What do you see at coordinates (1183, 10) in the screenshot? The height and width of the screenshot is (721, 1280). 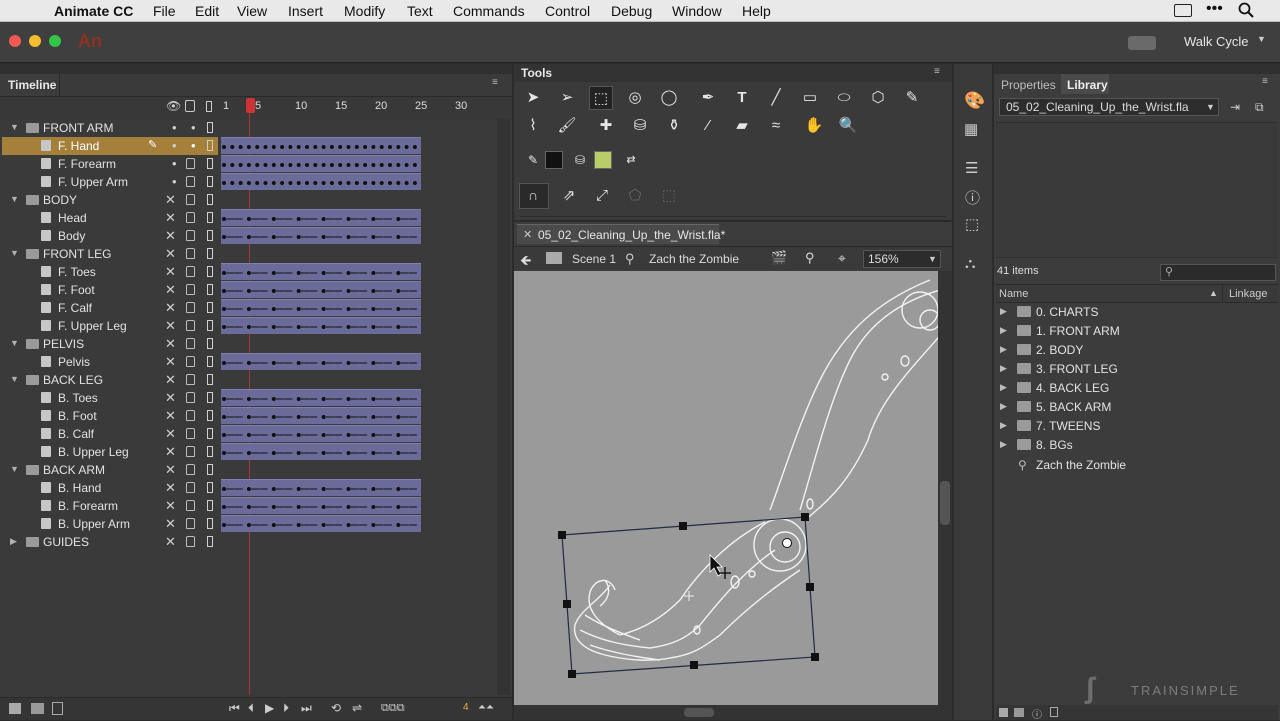 I see `screen-mirror-icon` at bounding box center [1183, 10].